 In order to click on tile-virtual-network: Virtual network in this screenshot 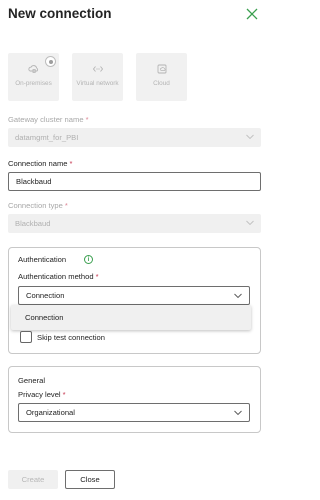, I will do `click(97, 77)`.